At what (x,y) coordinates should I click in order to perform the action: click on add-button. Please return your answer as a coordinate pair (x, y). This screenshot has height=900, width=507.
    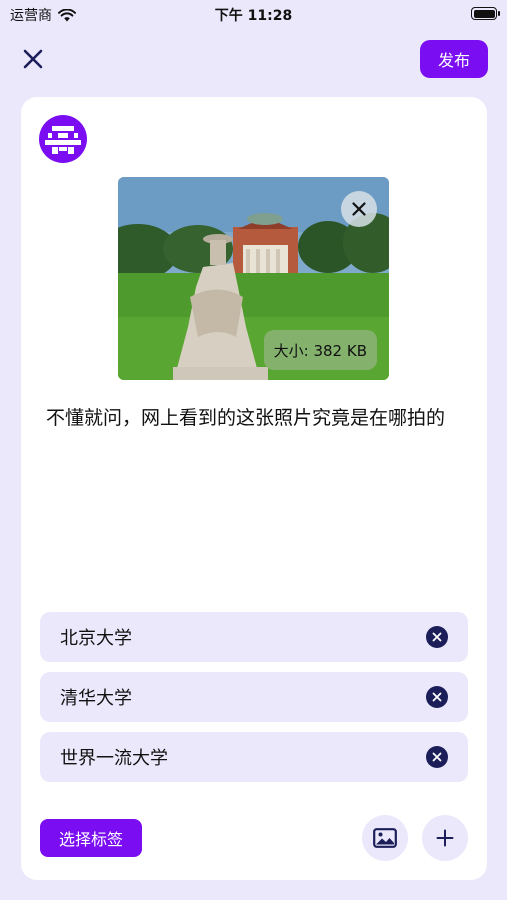
    Looking at the image, I should click on (445, 838).